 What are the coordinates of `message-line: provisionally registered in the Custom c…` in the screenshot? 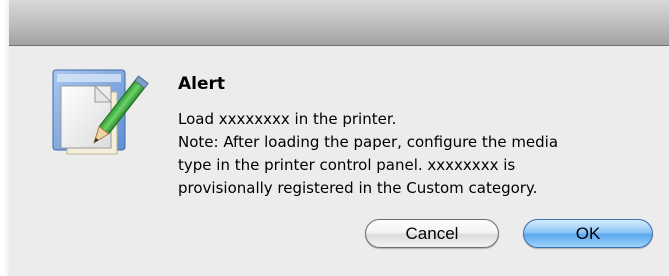 It's located at (358, 188).